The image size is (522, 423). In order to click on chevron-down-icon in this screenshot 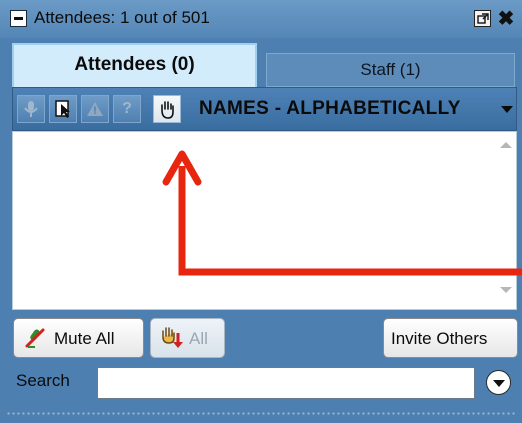, I will do `click(507, 109)`.